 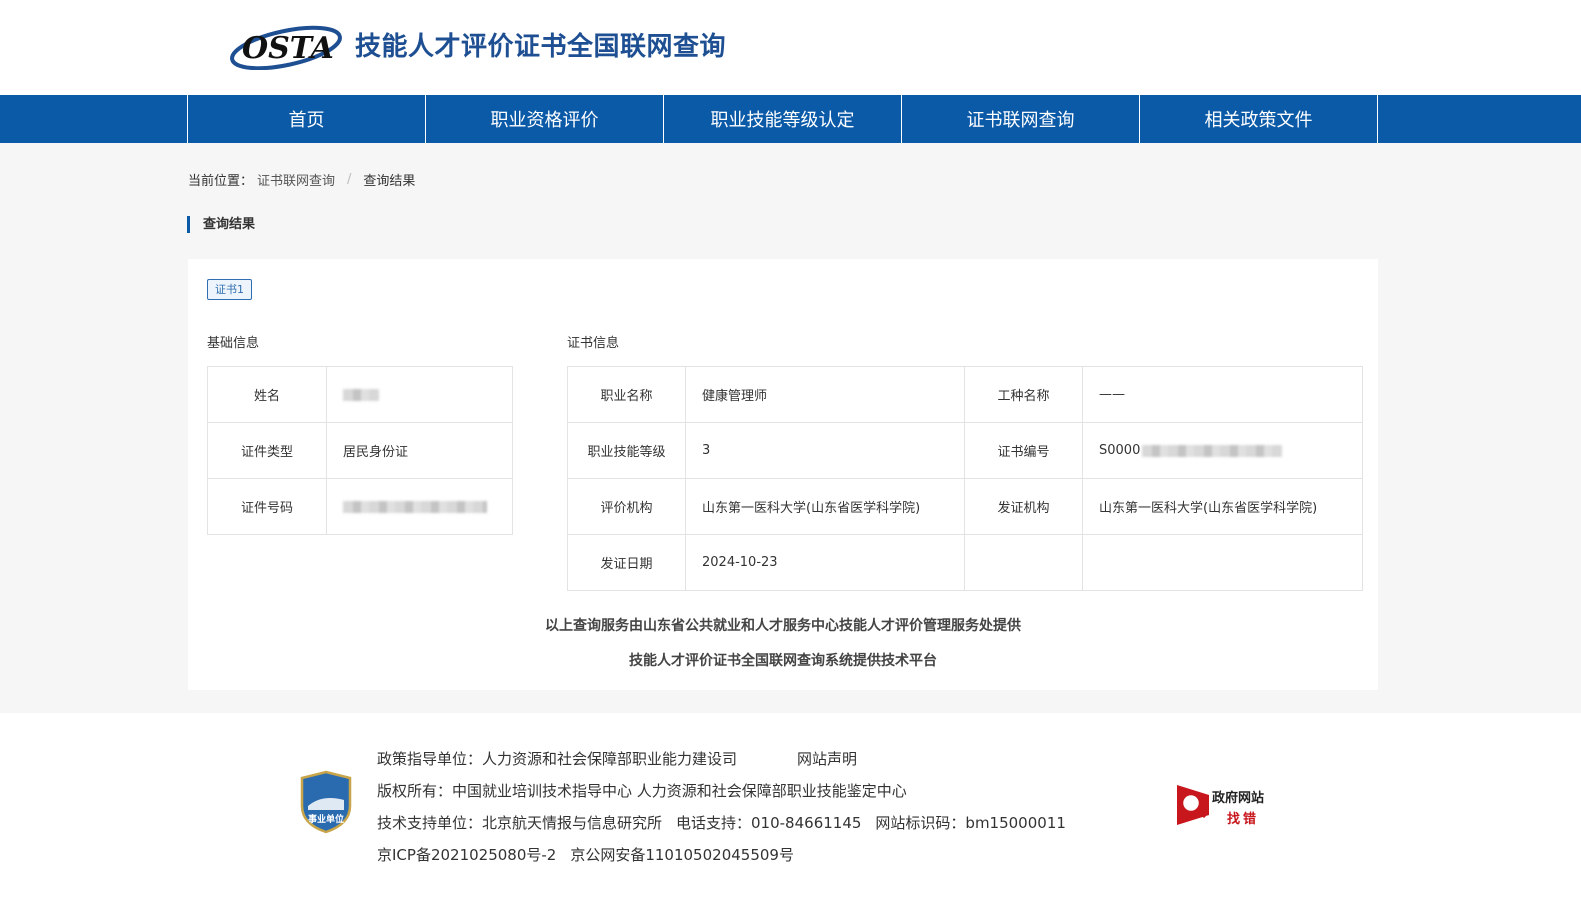 What do you see at coordinates (1023, 450) in the screenshot?
I see `cert-number-label: 证书编号` at bounding box center [1023, 450].